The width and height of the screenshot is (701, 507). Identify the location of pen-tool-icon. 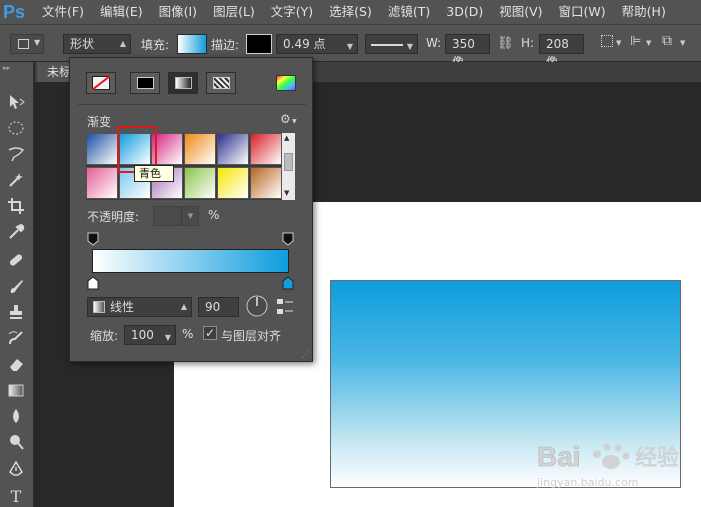
(16, 470).